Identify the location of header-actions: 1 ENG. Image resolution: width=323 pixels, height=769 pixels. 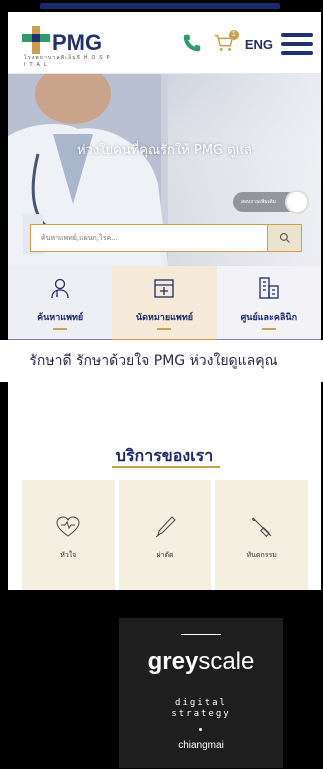
(247, 44).